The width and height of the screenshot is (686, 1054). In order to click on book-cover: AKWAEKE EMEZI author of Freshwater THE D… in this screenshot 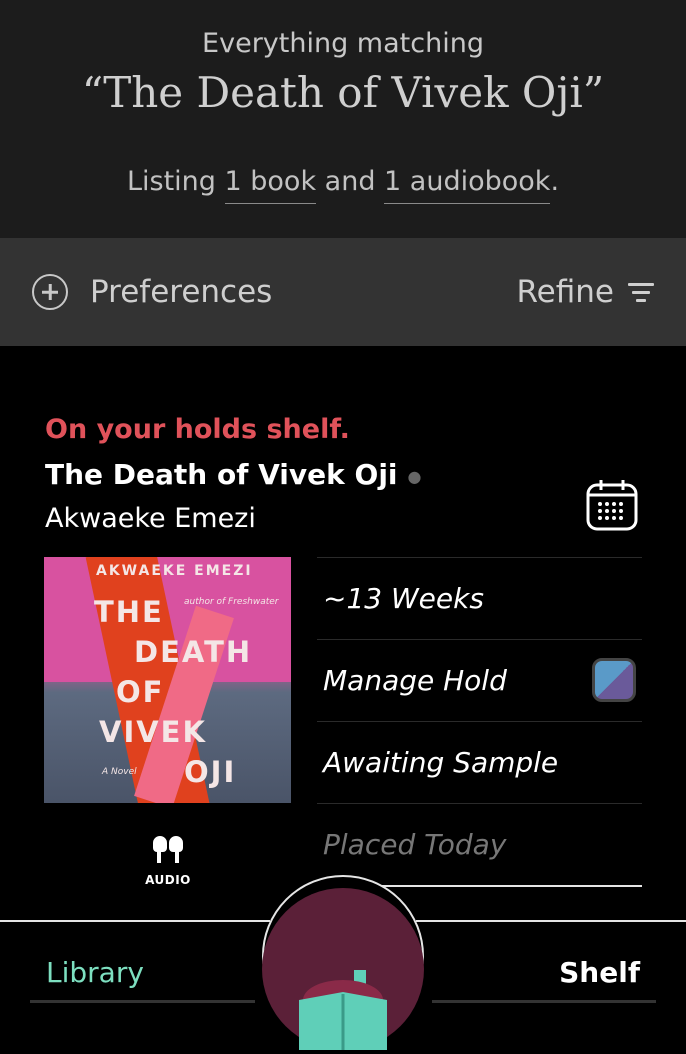, I will do `click(167, 680)`.